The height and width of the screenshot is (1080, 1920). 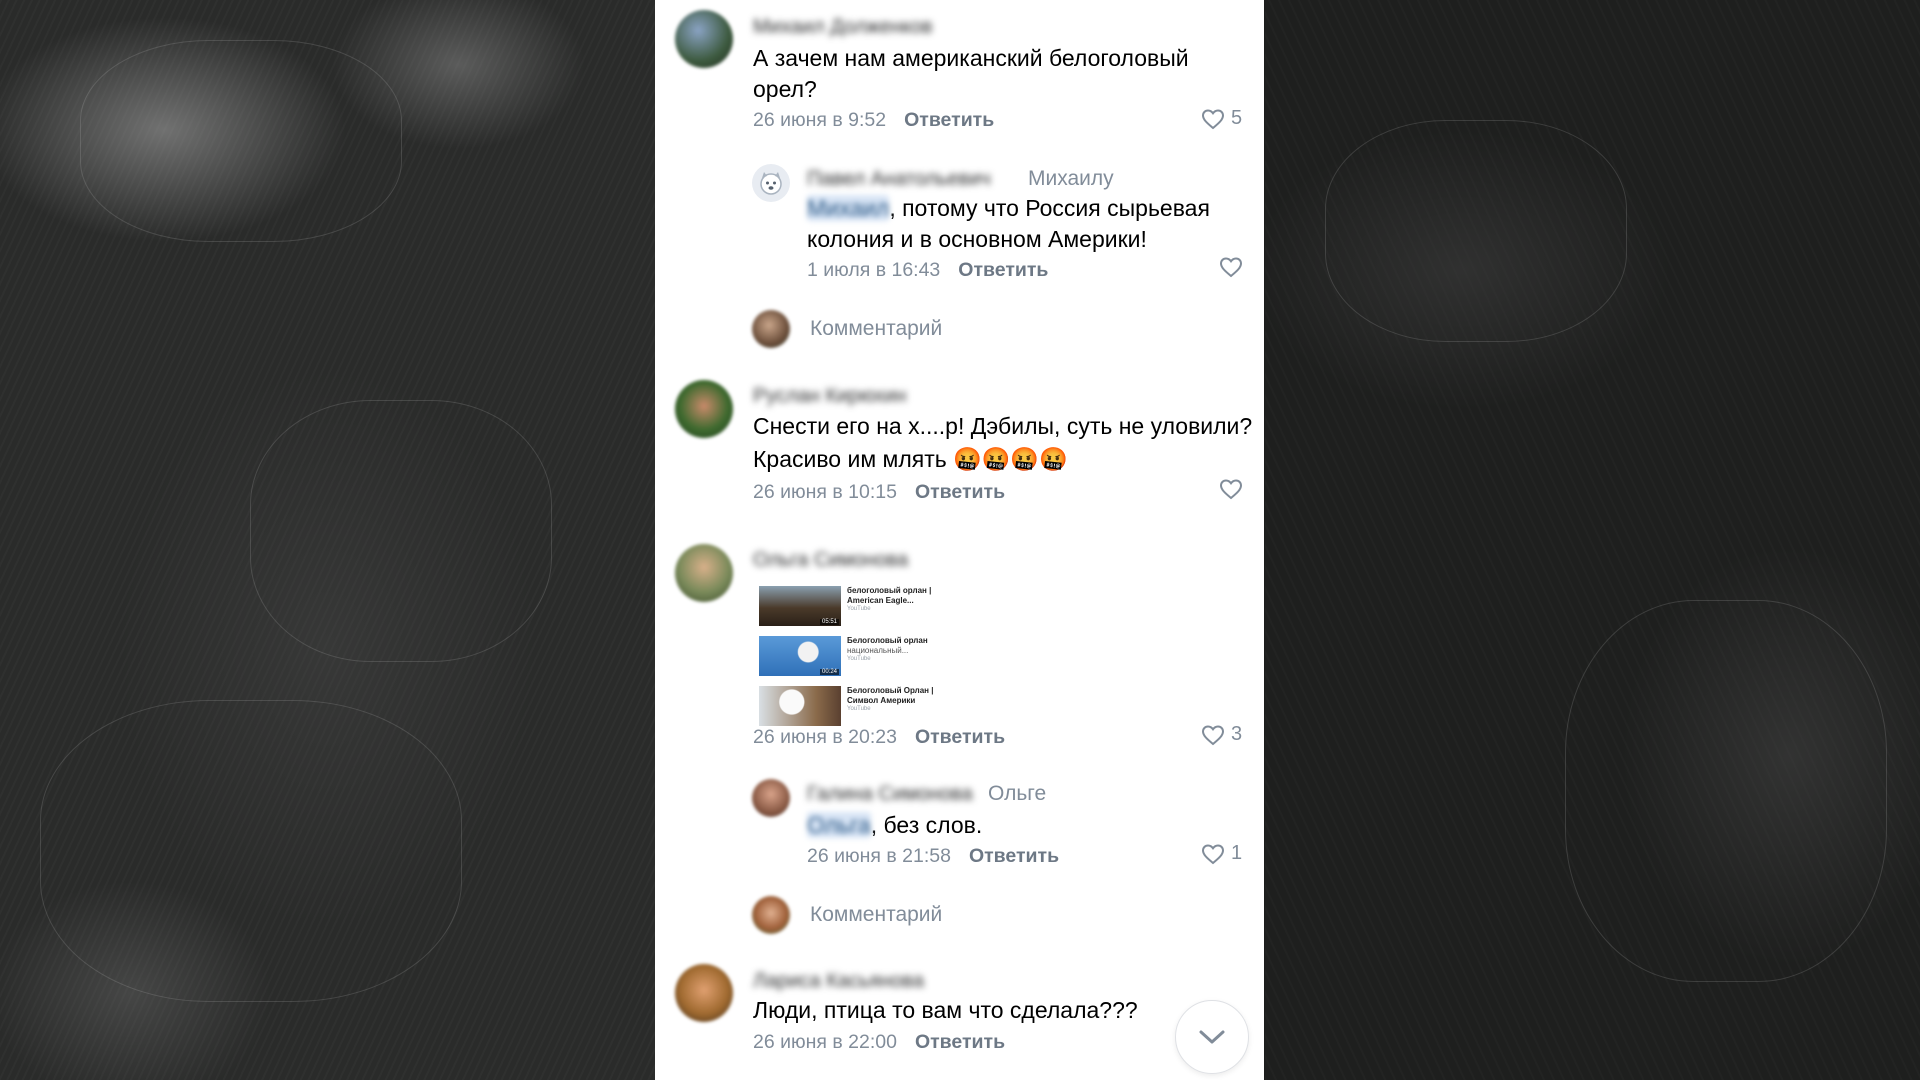 I want to click on video-duration: 00:24, so click(x=829, y=672).